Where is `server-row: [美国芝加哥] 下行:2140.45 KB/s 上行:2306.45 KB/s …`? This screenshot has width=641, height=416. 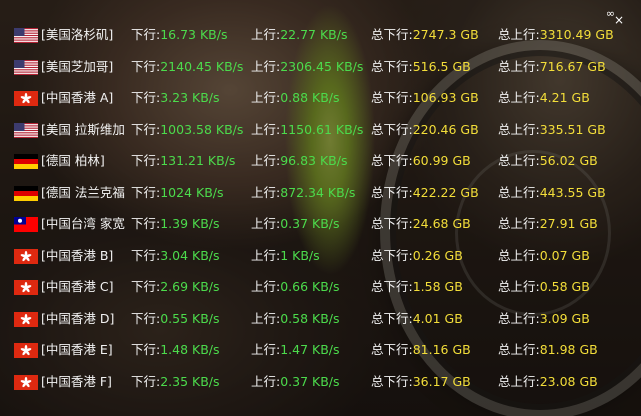 server-row: [美国芝加哥] 下行:2140.45 KB/s 上行:2306.45 KB/s … is located at coordinates (320, 67).